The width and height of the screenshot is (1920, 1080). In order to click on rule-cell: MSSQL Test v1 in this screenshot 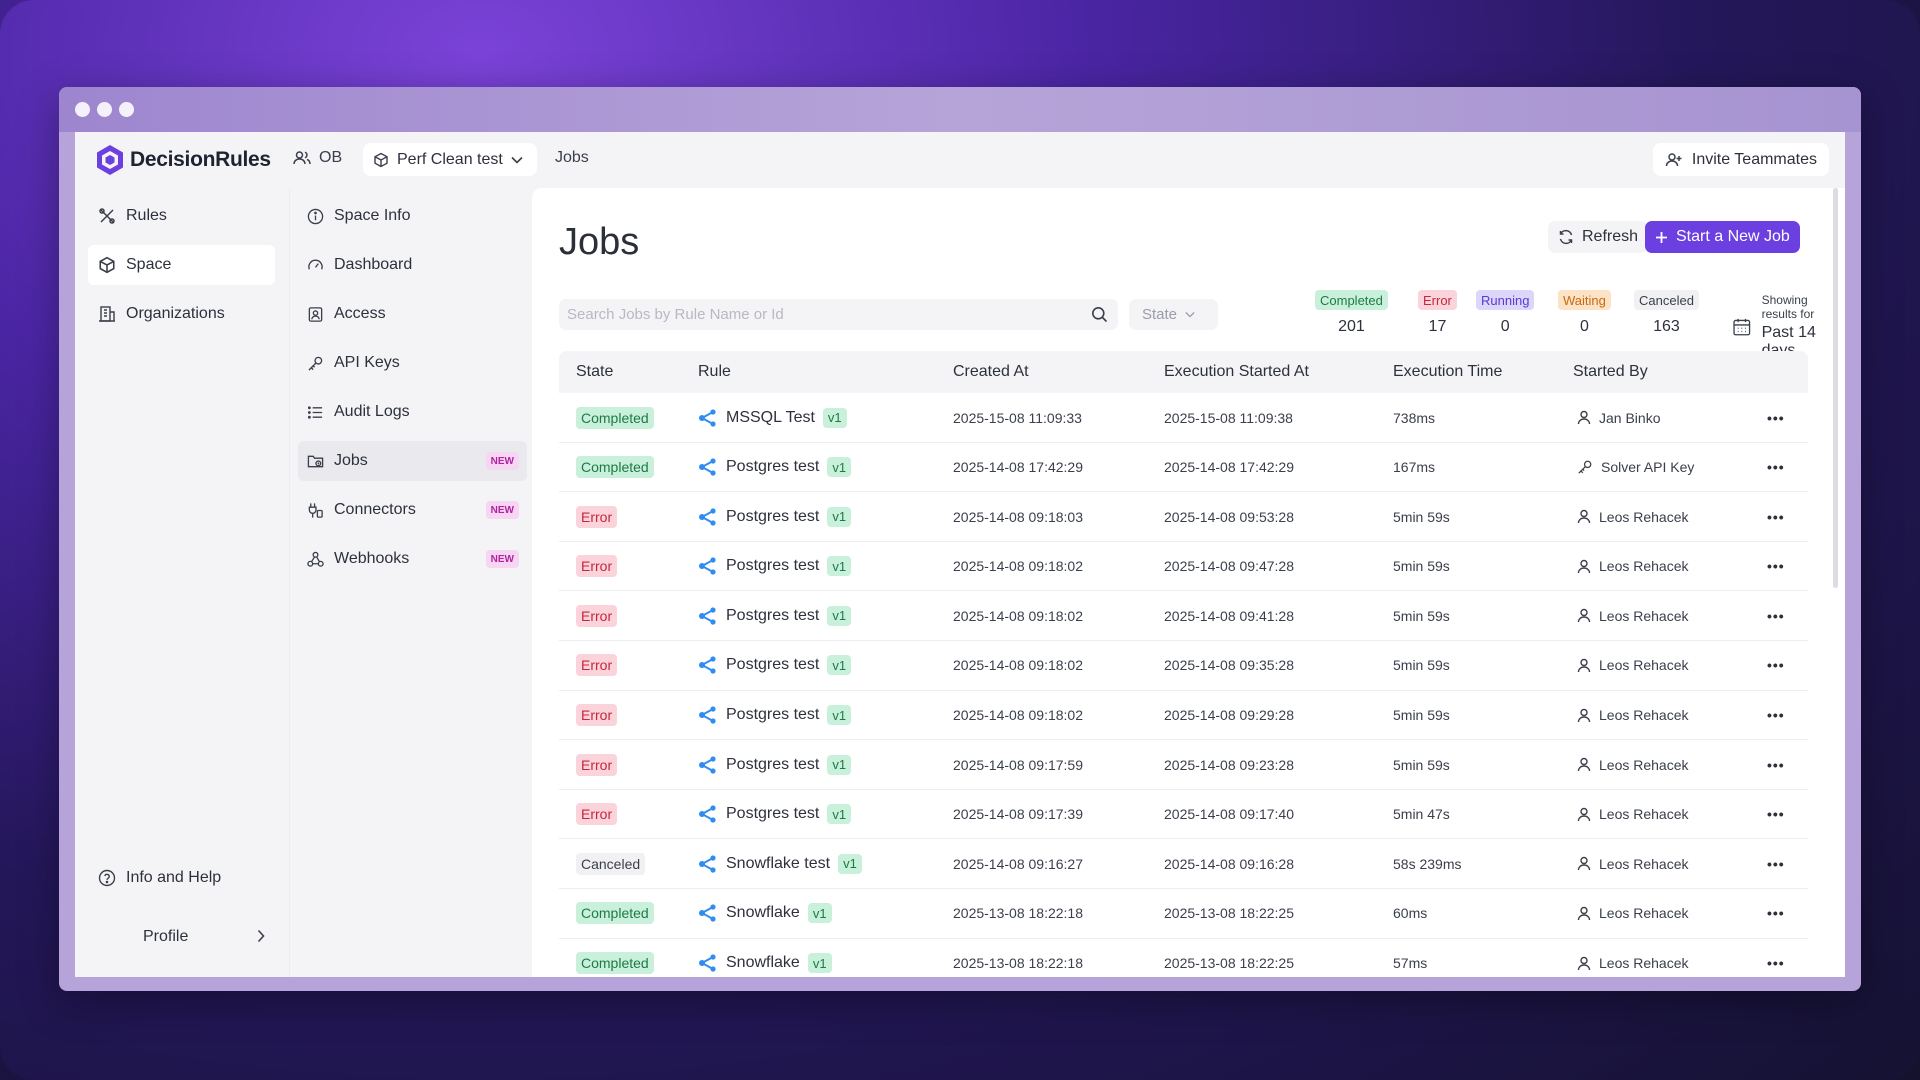, I will do `click(772, 417)`.